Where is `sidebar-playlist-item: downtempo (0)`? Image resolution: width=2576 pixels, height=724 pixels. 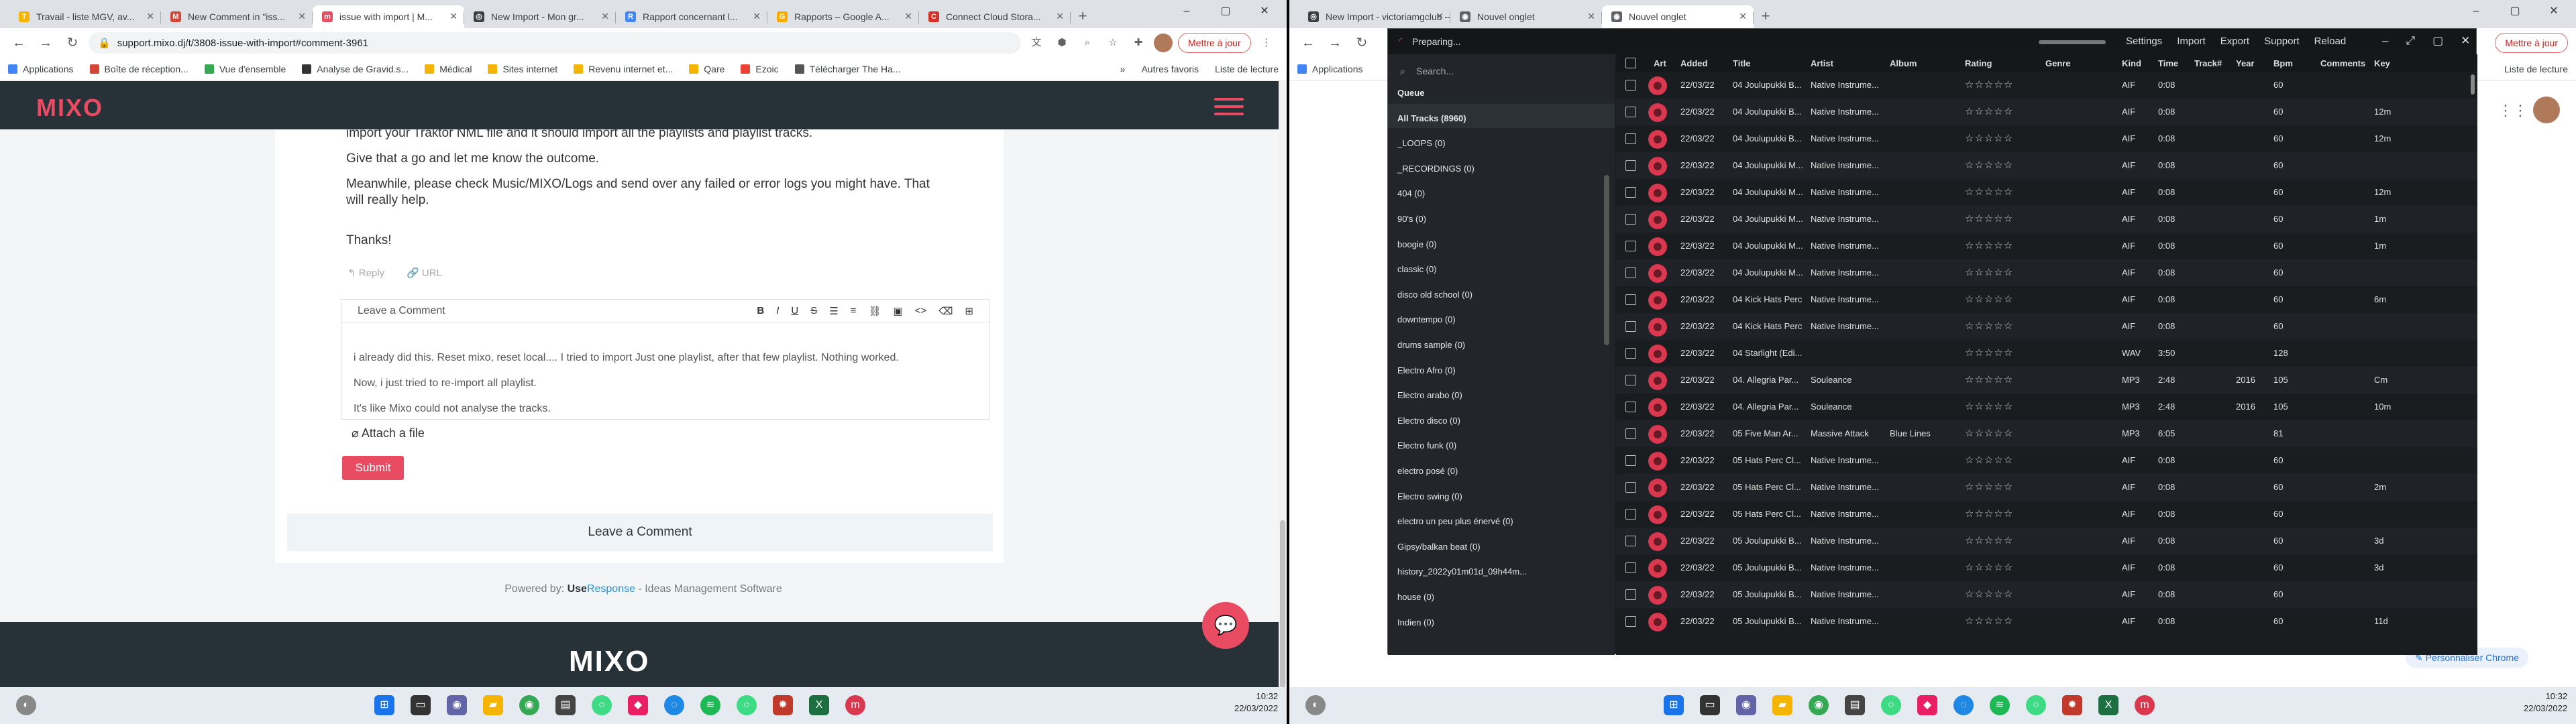
sidebar-playlist-item: downtempo (0) is located at coordinates (1426, 319).